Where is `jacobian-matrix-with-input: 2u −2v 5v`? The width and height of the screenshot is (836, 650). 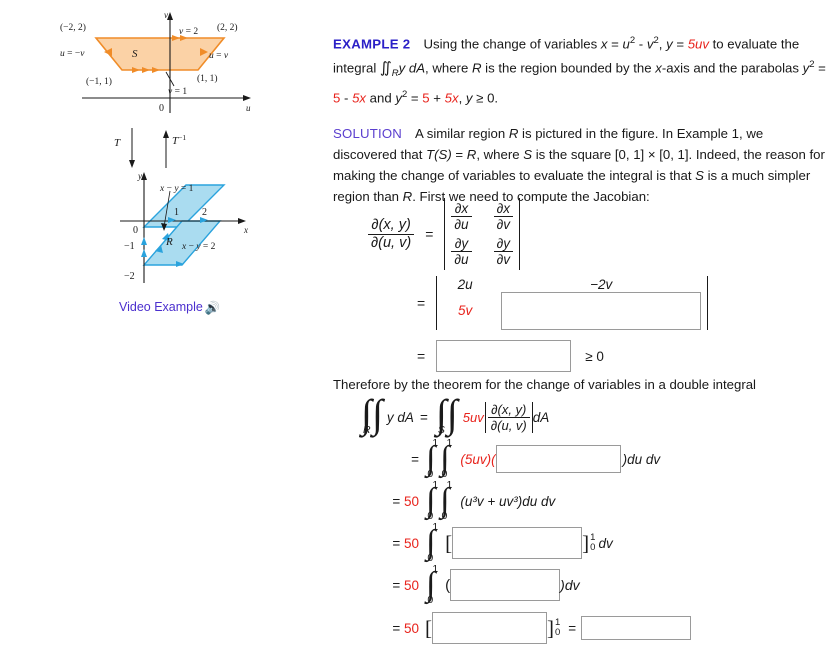
jacobian-matrix-with-input: 2u −2v 5v is located at coordinates (572, 303).